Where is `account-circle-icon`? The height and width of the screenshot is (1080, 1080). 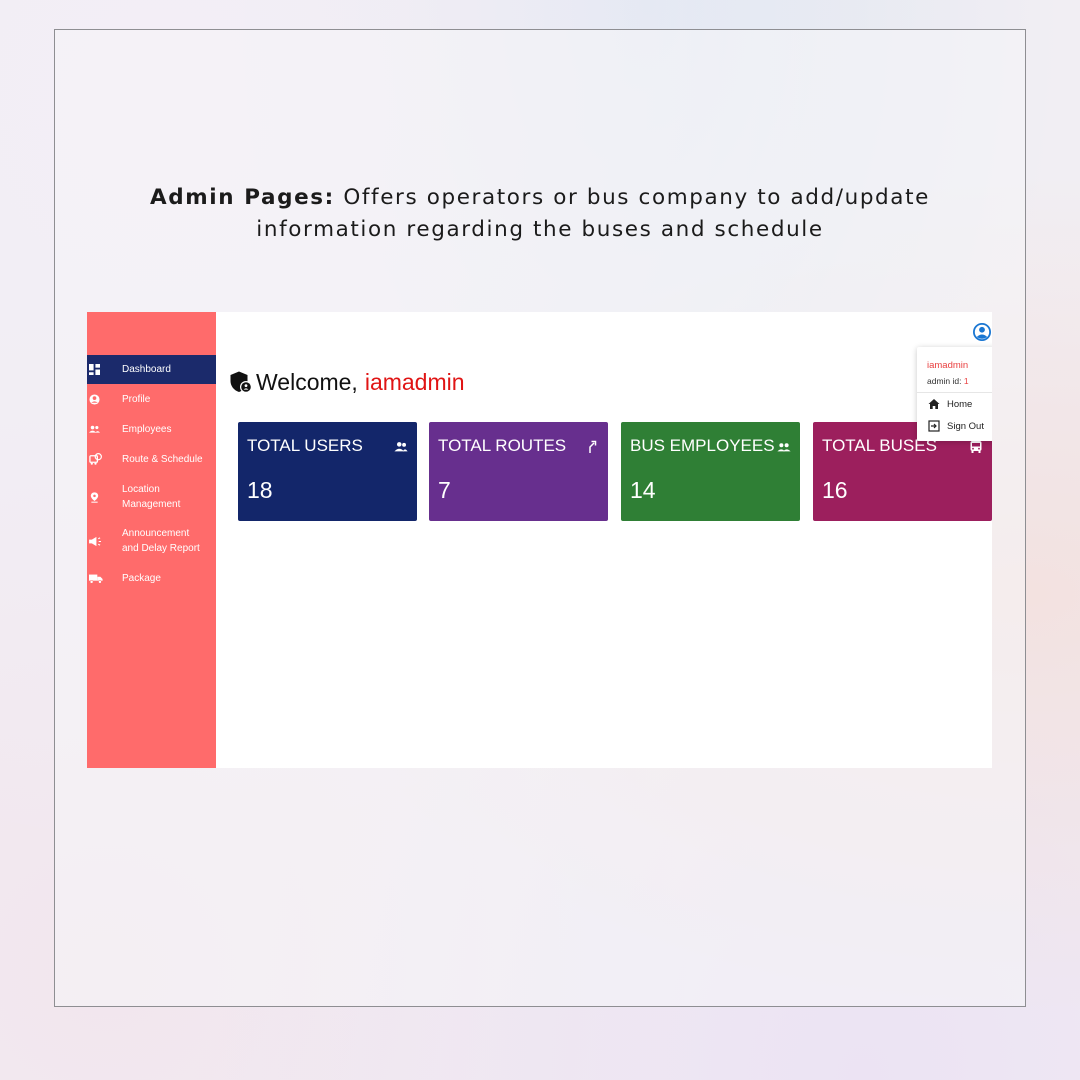
account-circle-icon is located at coordinates (982, 332).